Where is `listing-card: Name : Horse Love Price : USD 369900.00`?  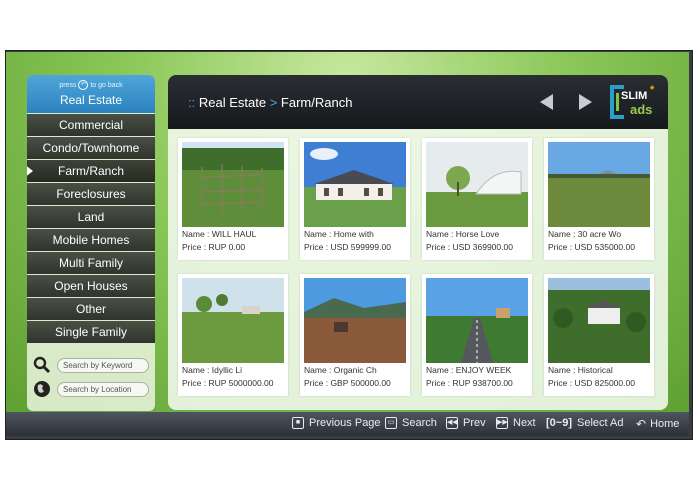 listing-card: Name : Horse Love Price : USD 369900.00 is located at coordinates (477, 199).